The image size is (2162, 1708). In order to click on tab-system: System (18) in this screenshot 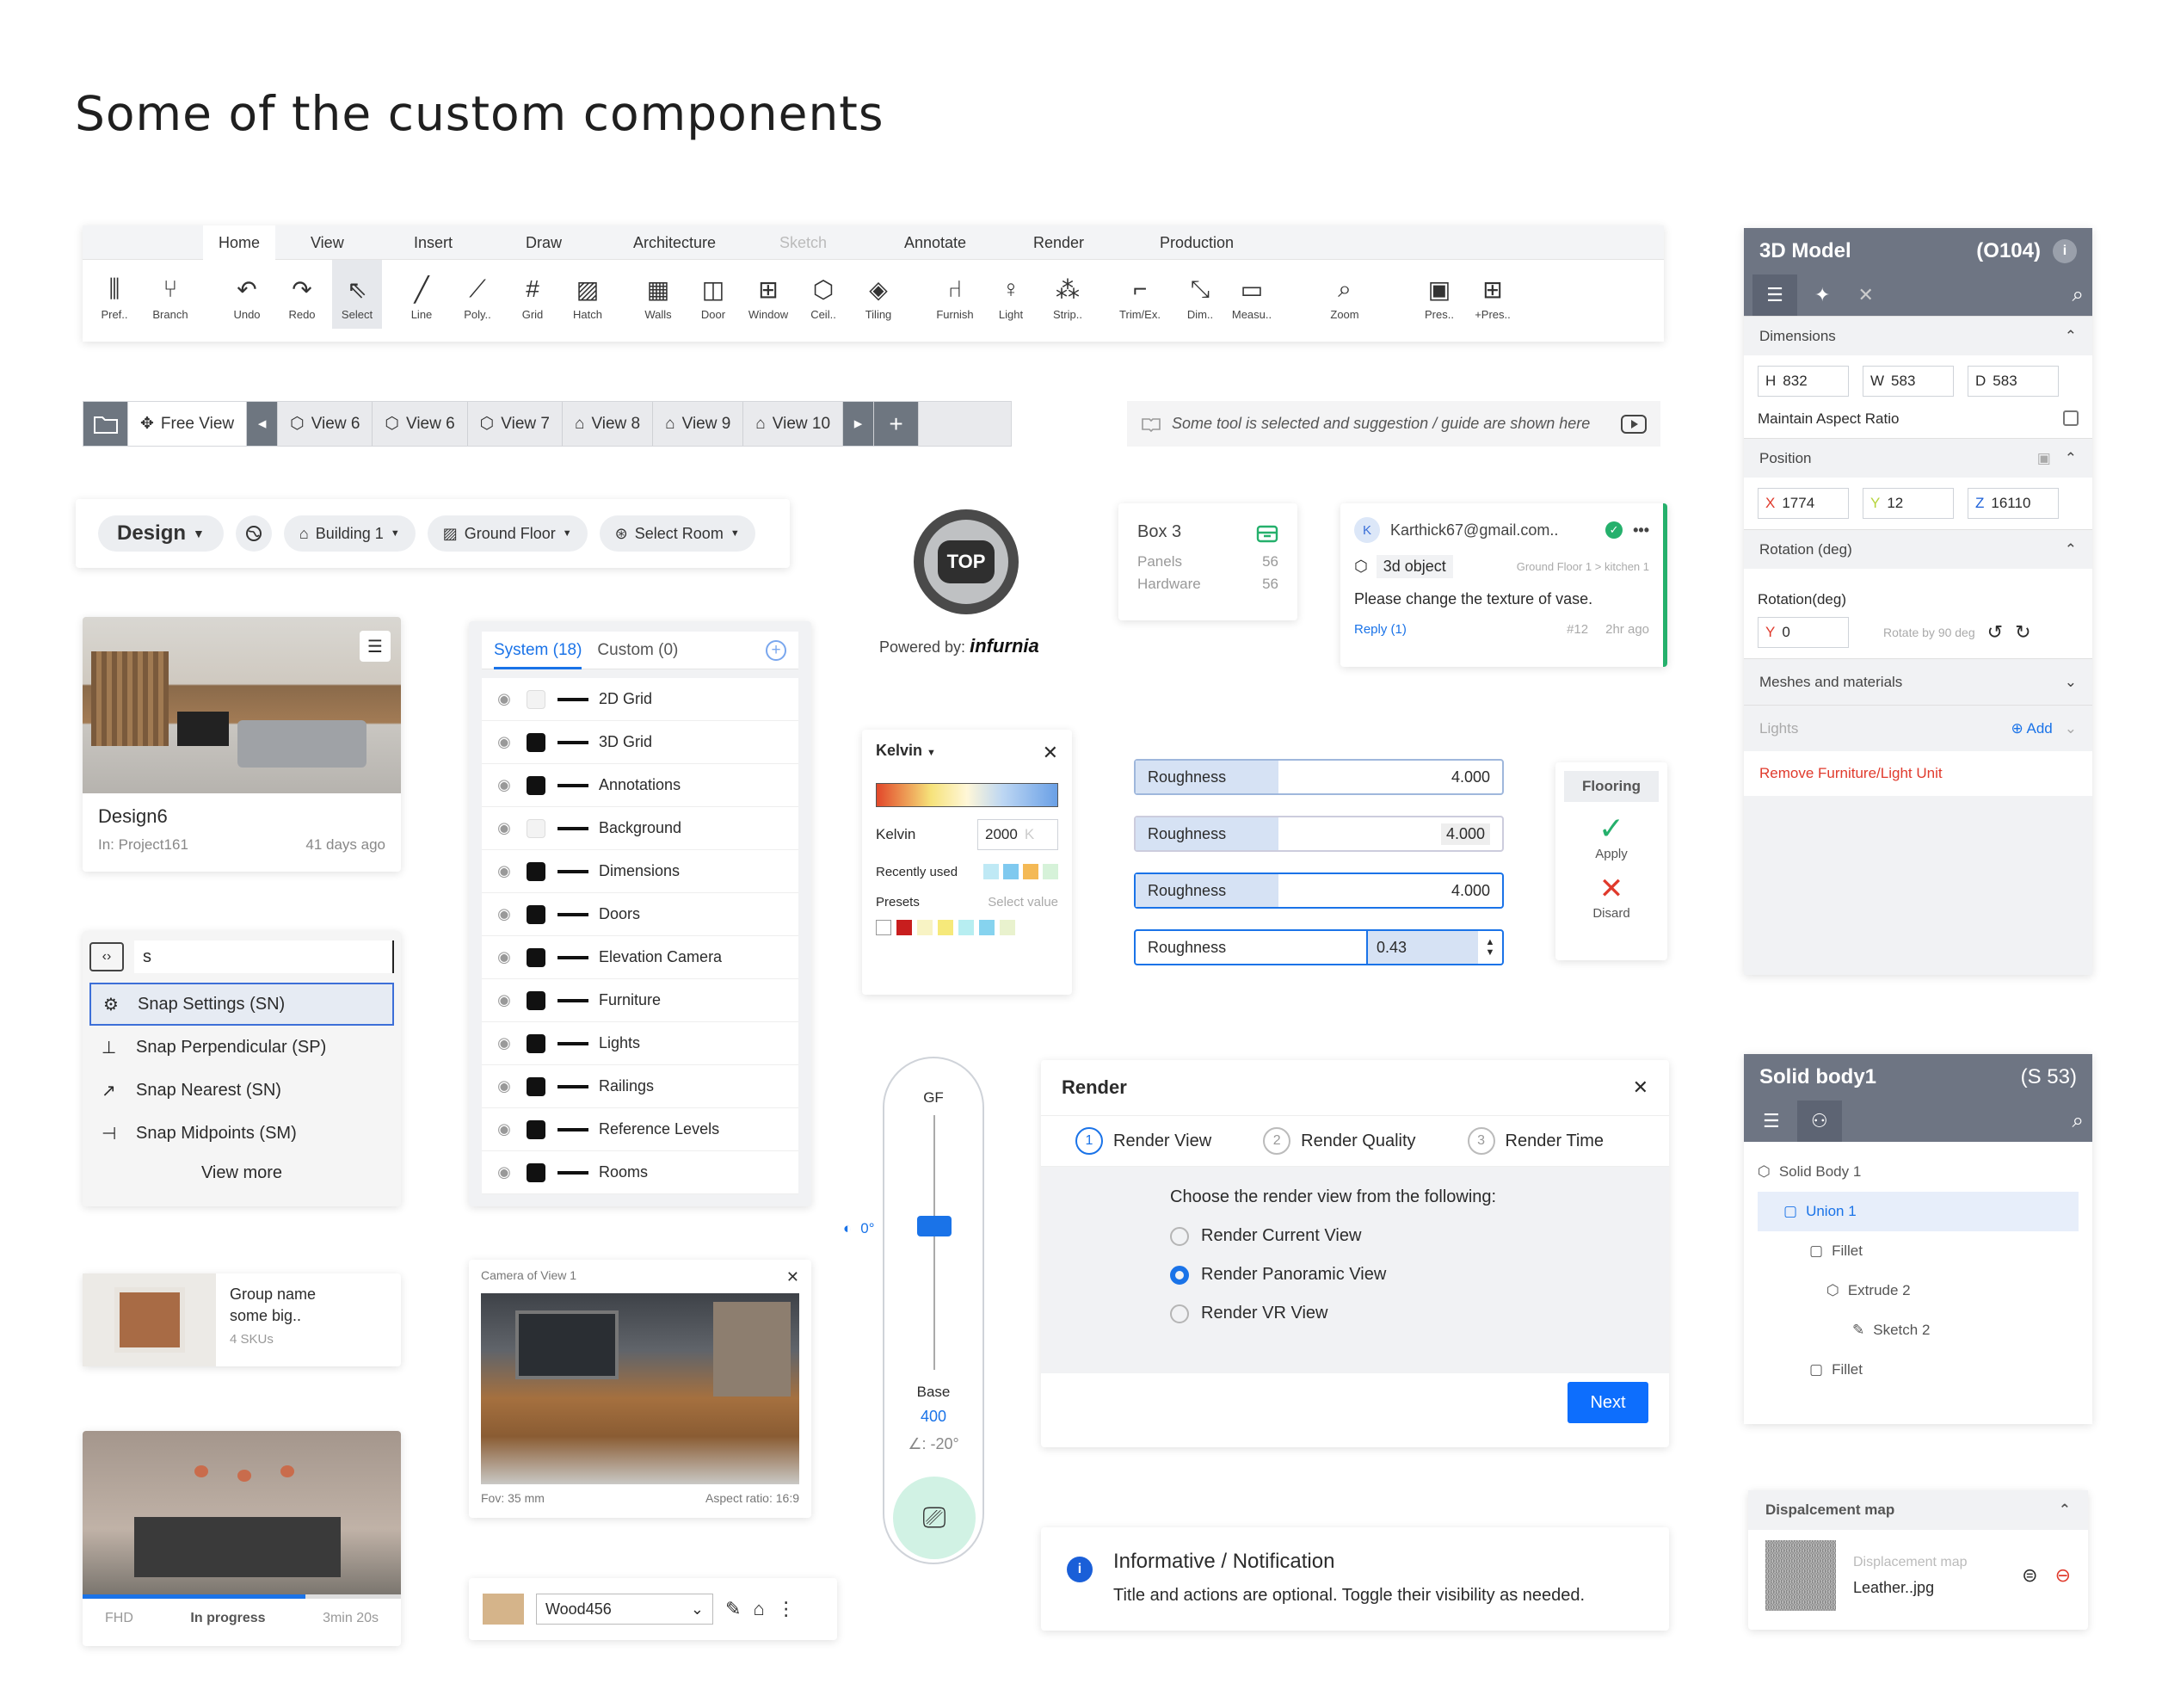, I will do `click(538, 655)`.